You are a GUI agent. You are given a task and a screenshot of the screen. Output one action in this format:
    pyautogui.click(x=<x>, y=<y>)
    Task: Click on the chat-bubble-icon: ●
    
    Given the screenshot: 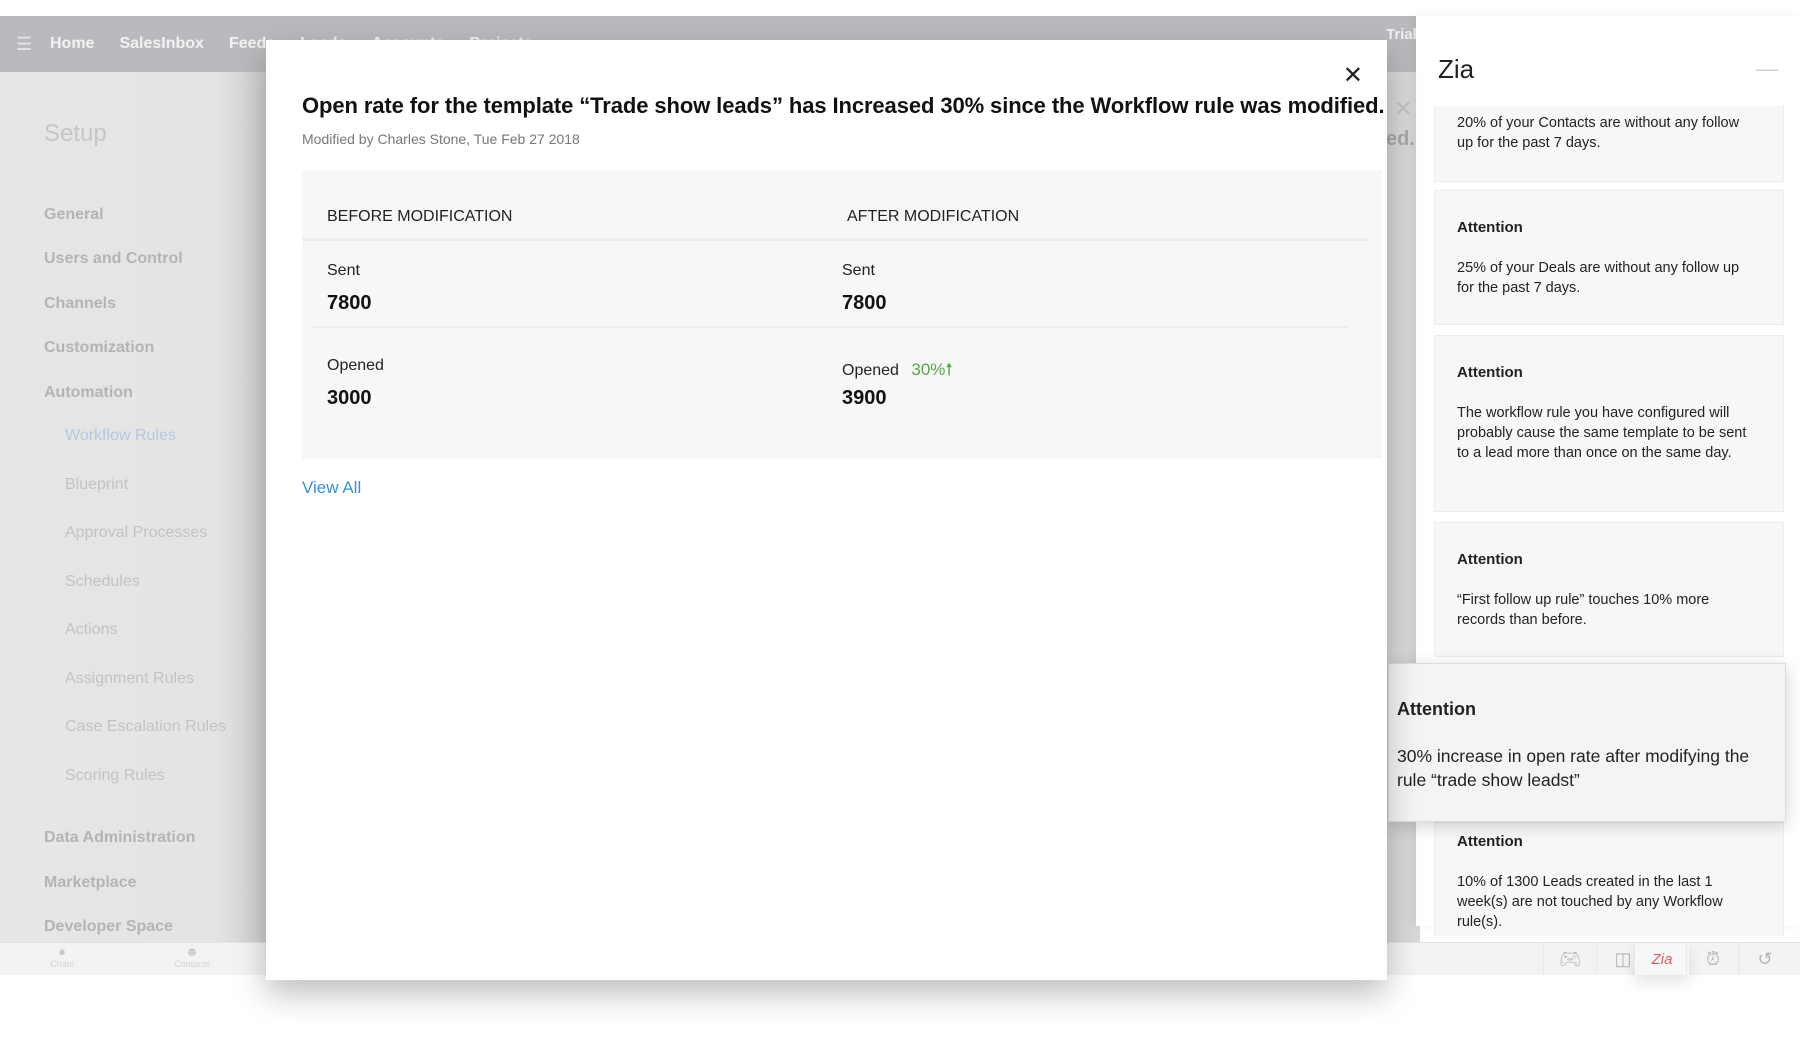 What is the action you would take?
    pyautogui.click(x=62, y=951)
    